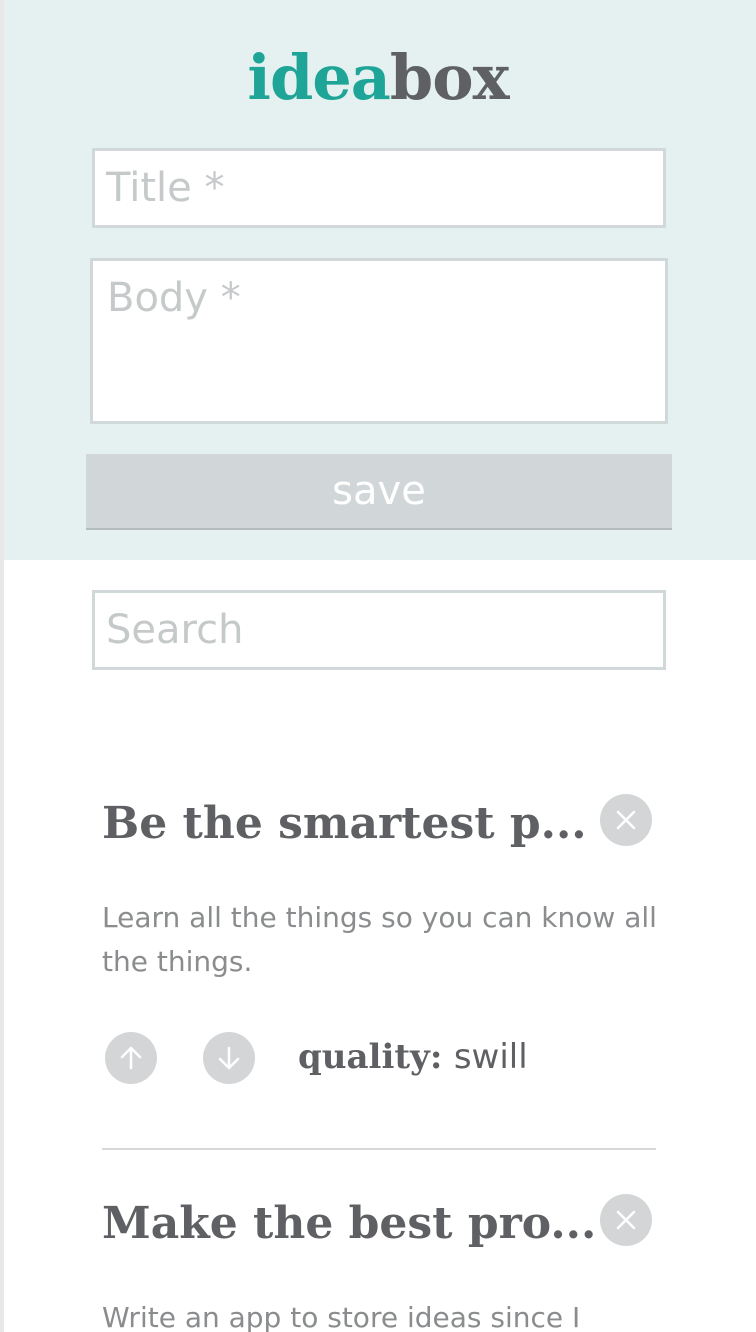 This screenshot has height=1332, width=756. I want to click on quality-indicator: quality: swill, so click(413, 1057).